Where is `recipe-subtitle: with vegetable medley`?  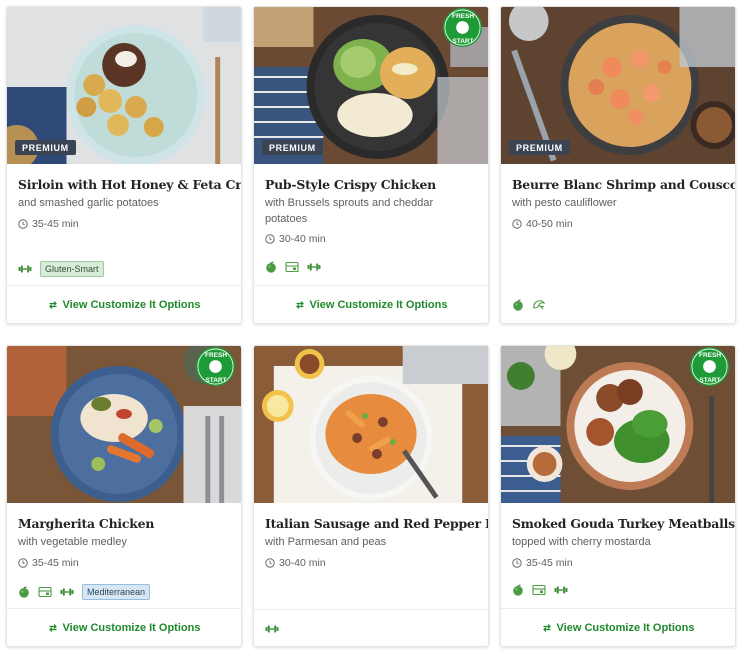
recipe-subtitle: with vegetable medley is located at coordinates (72, 542).